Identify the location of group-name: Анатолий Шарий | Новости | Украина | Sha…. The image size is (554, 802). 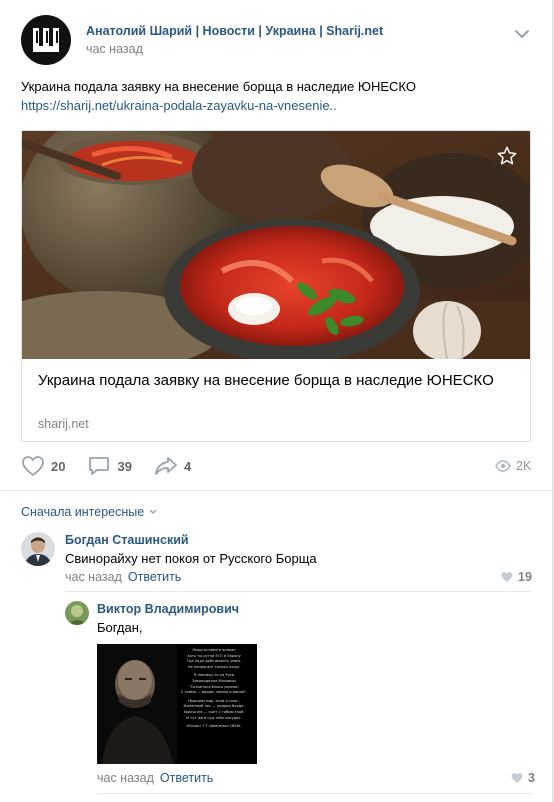
(234, 31).